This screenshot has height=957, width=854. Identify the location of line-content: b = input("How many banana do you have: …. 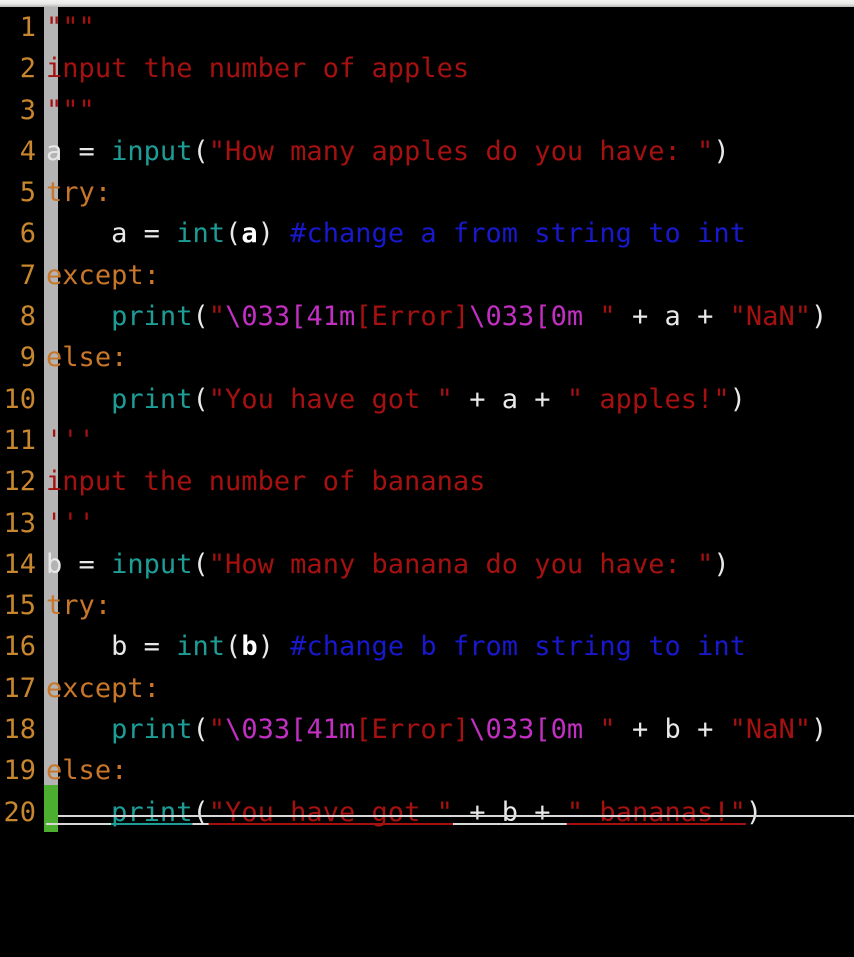
(388, 564).